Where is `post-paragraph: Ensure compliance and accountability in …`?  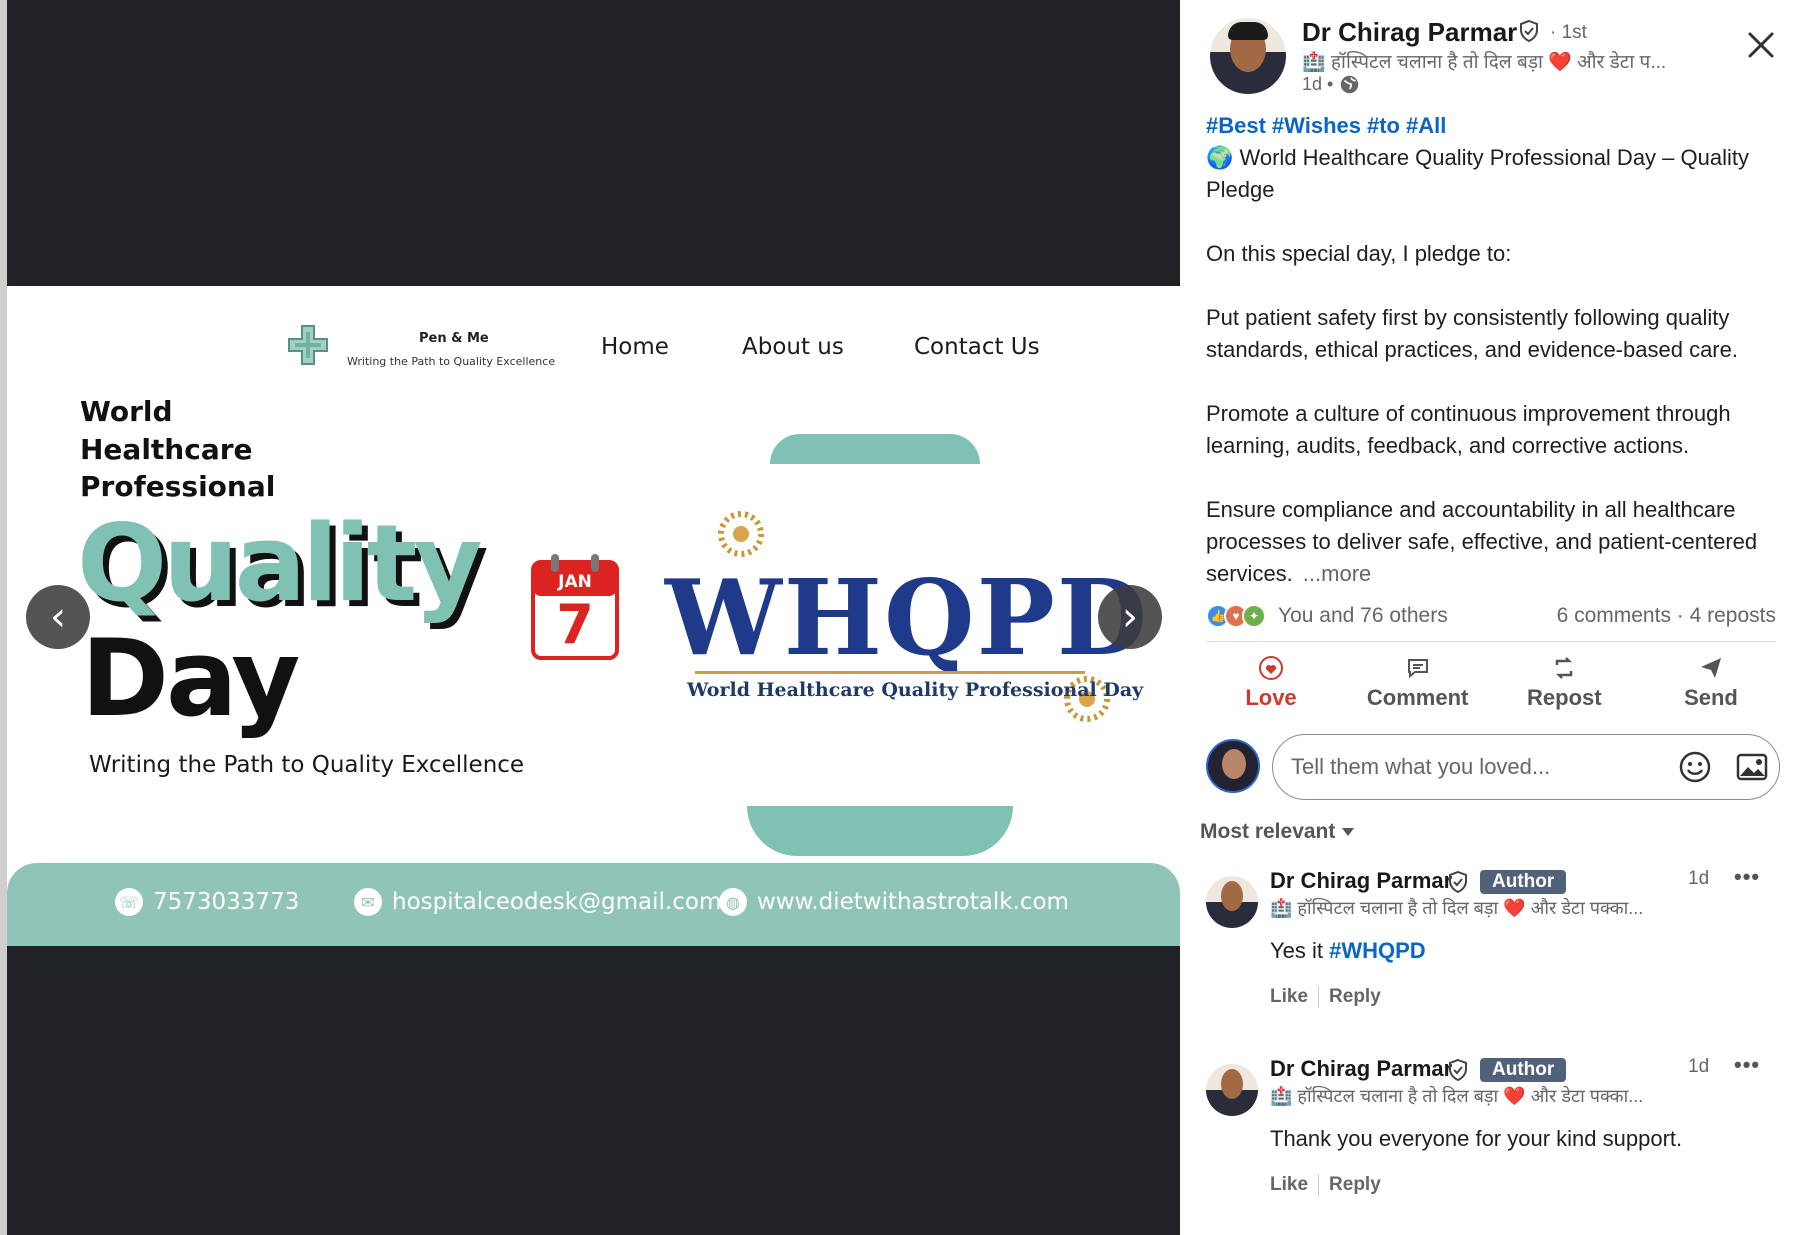
post-paragraph: Ensure compliance and accountability in … is located at coordinates (1482, 541).